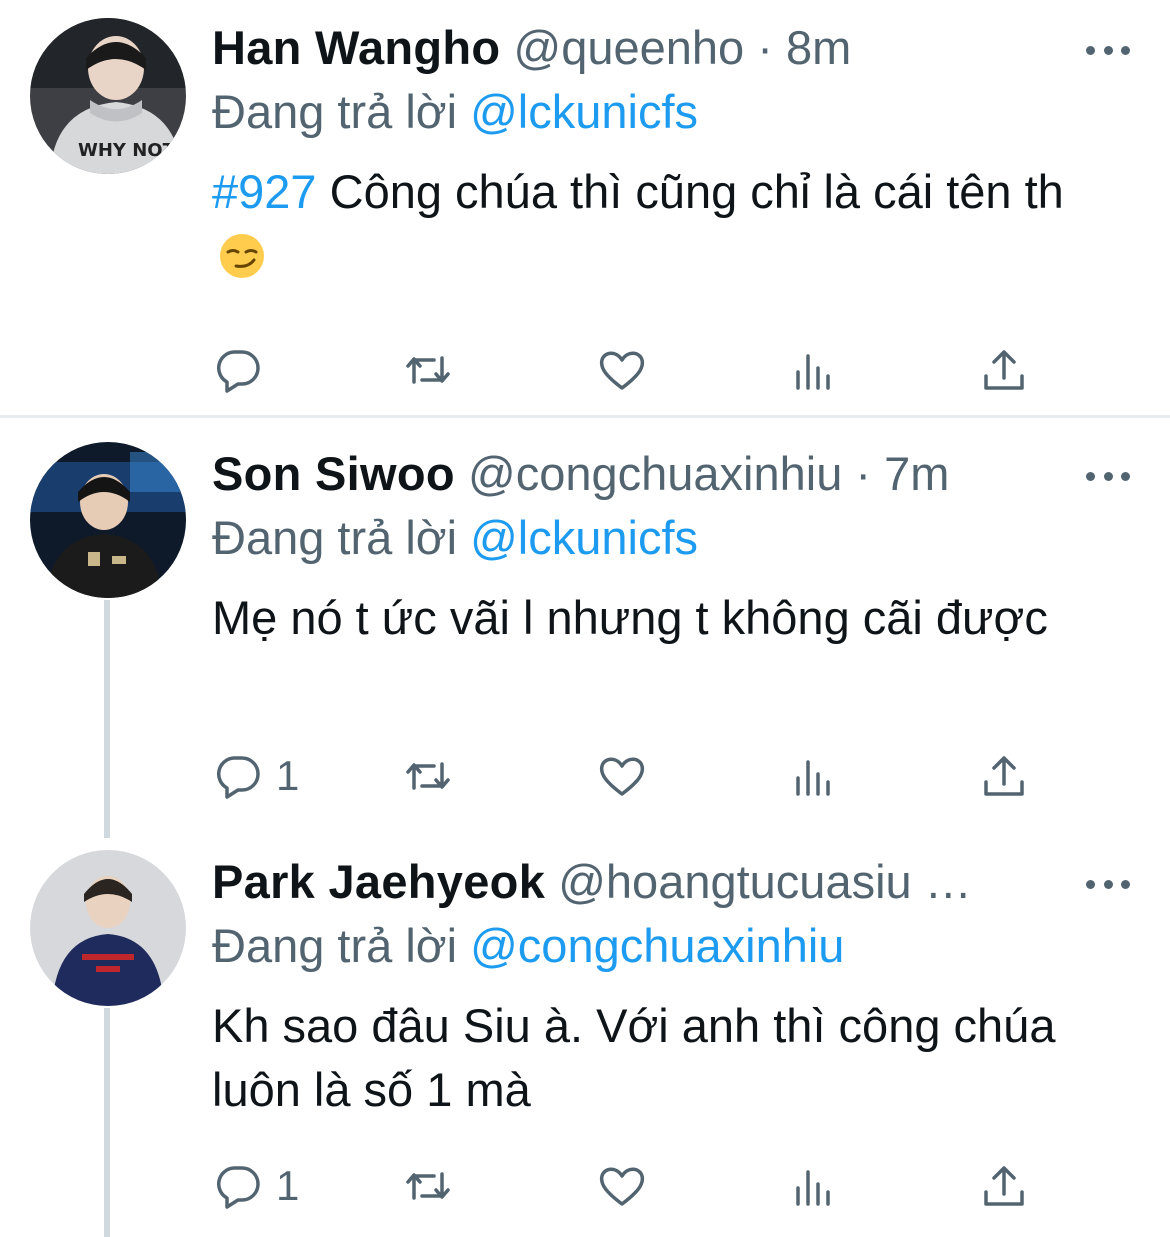  I want to click on avatar: WHY NOT?!, so click(108, 96).